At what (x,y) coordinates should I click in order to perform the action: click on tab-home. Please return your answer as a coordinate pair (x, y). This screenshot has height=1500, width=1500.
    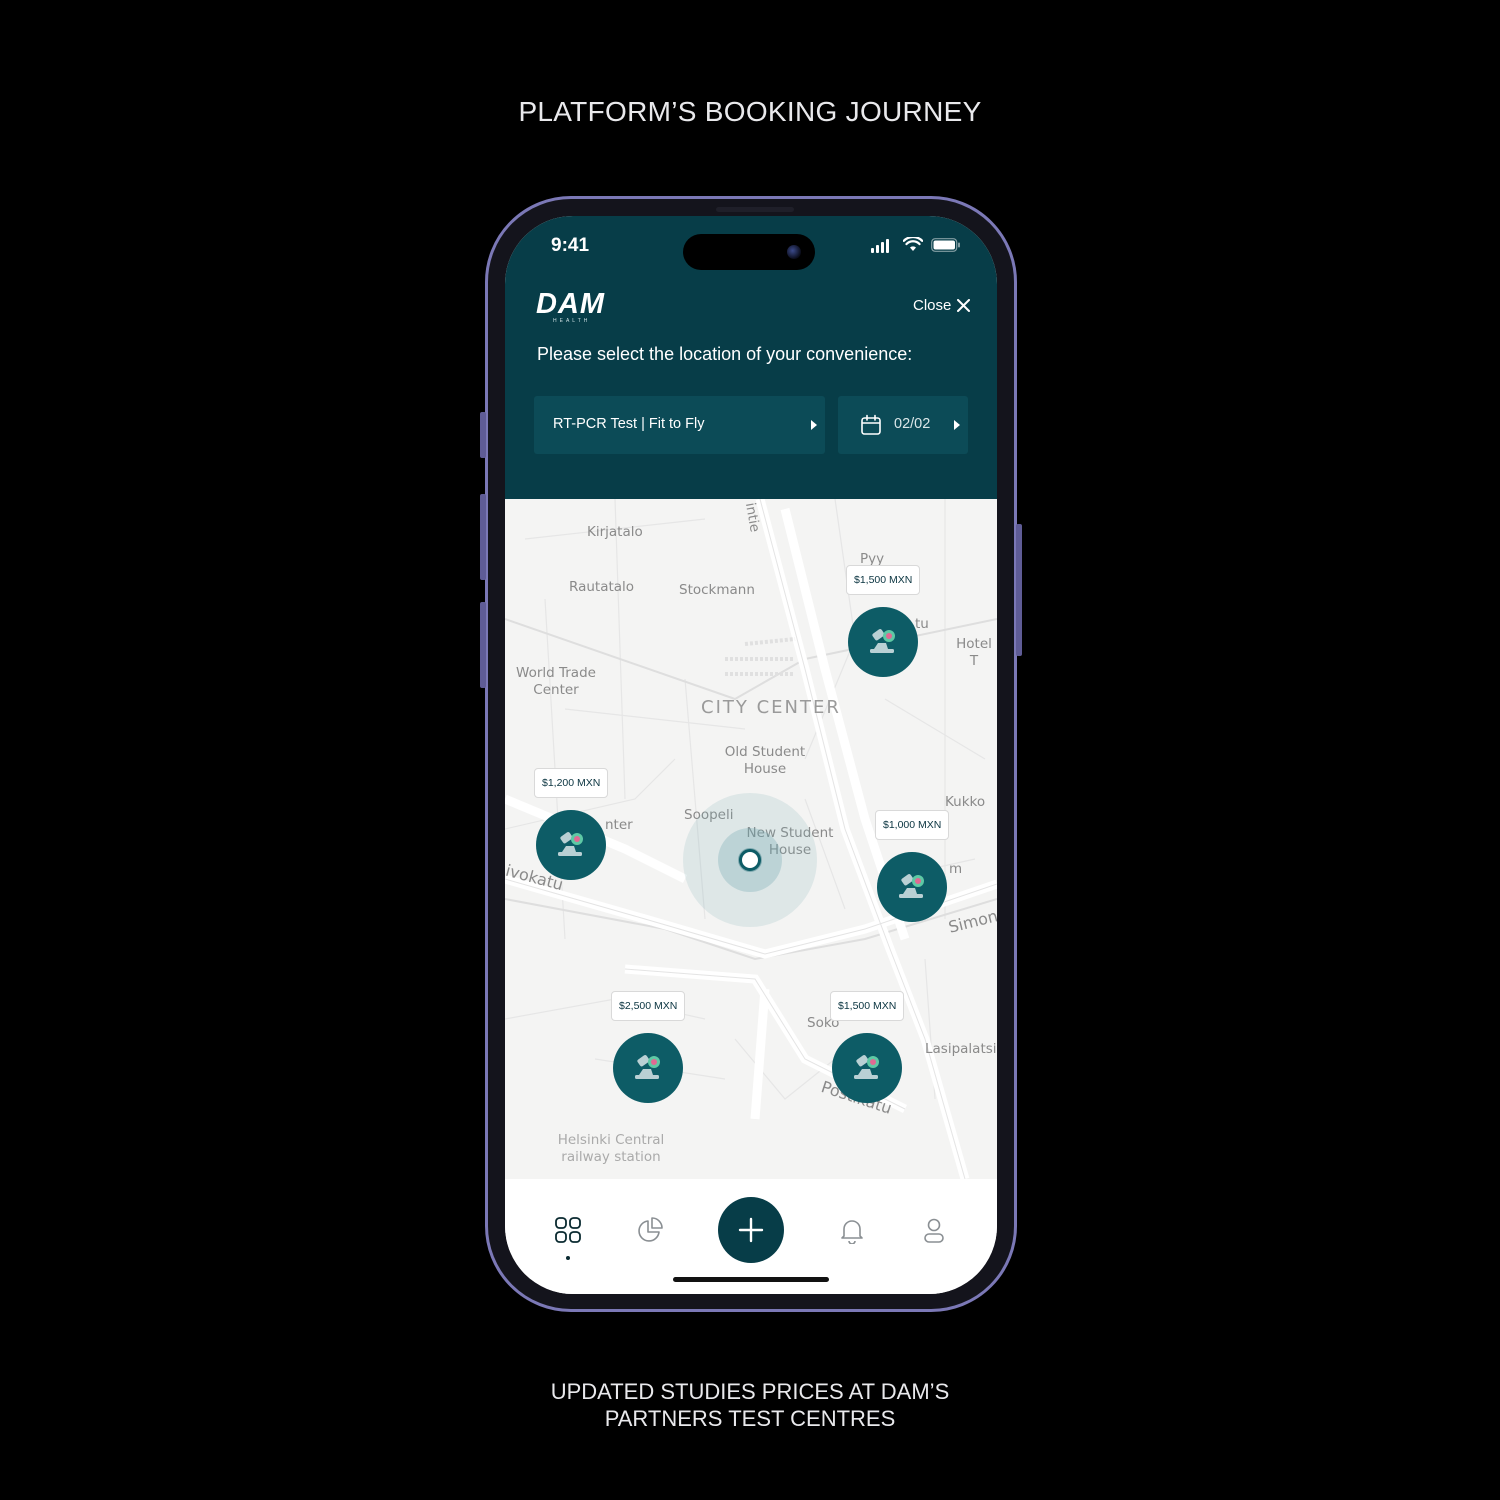
    Looking at the image, I should click on (568, 1238).